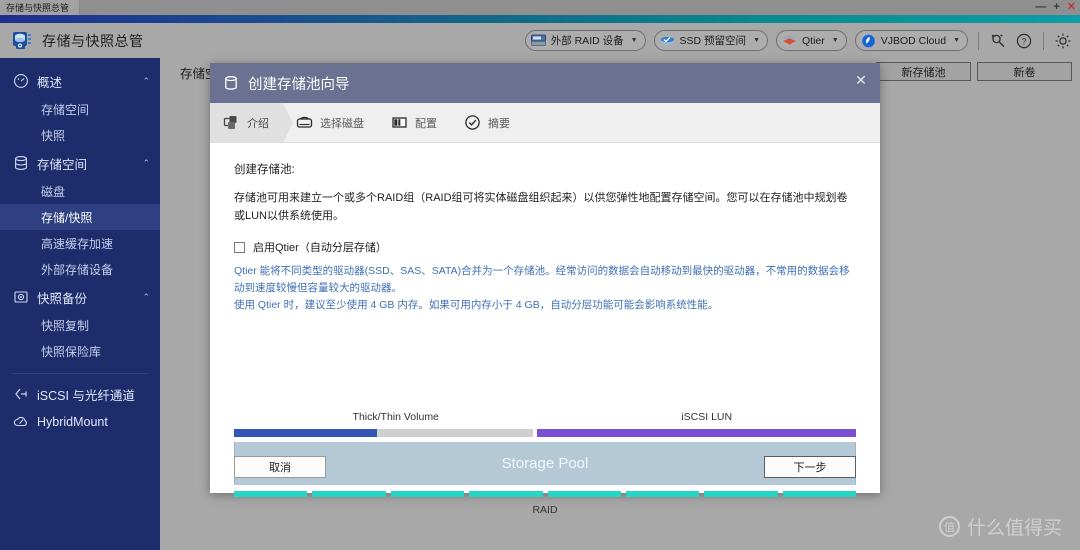 The height and width of the screenshot is (550, 1080). I want to click on sidebar-item-hybridmount: HybridMount, so click(80, 422).